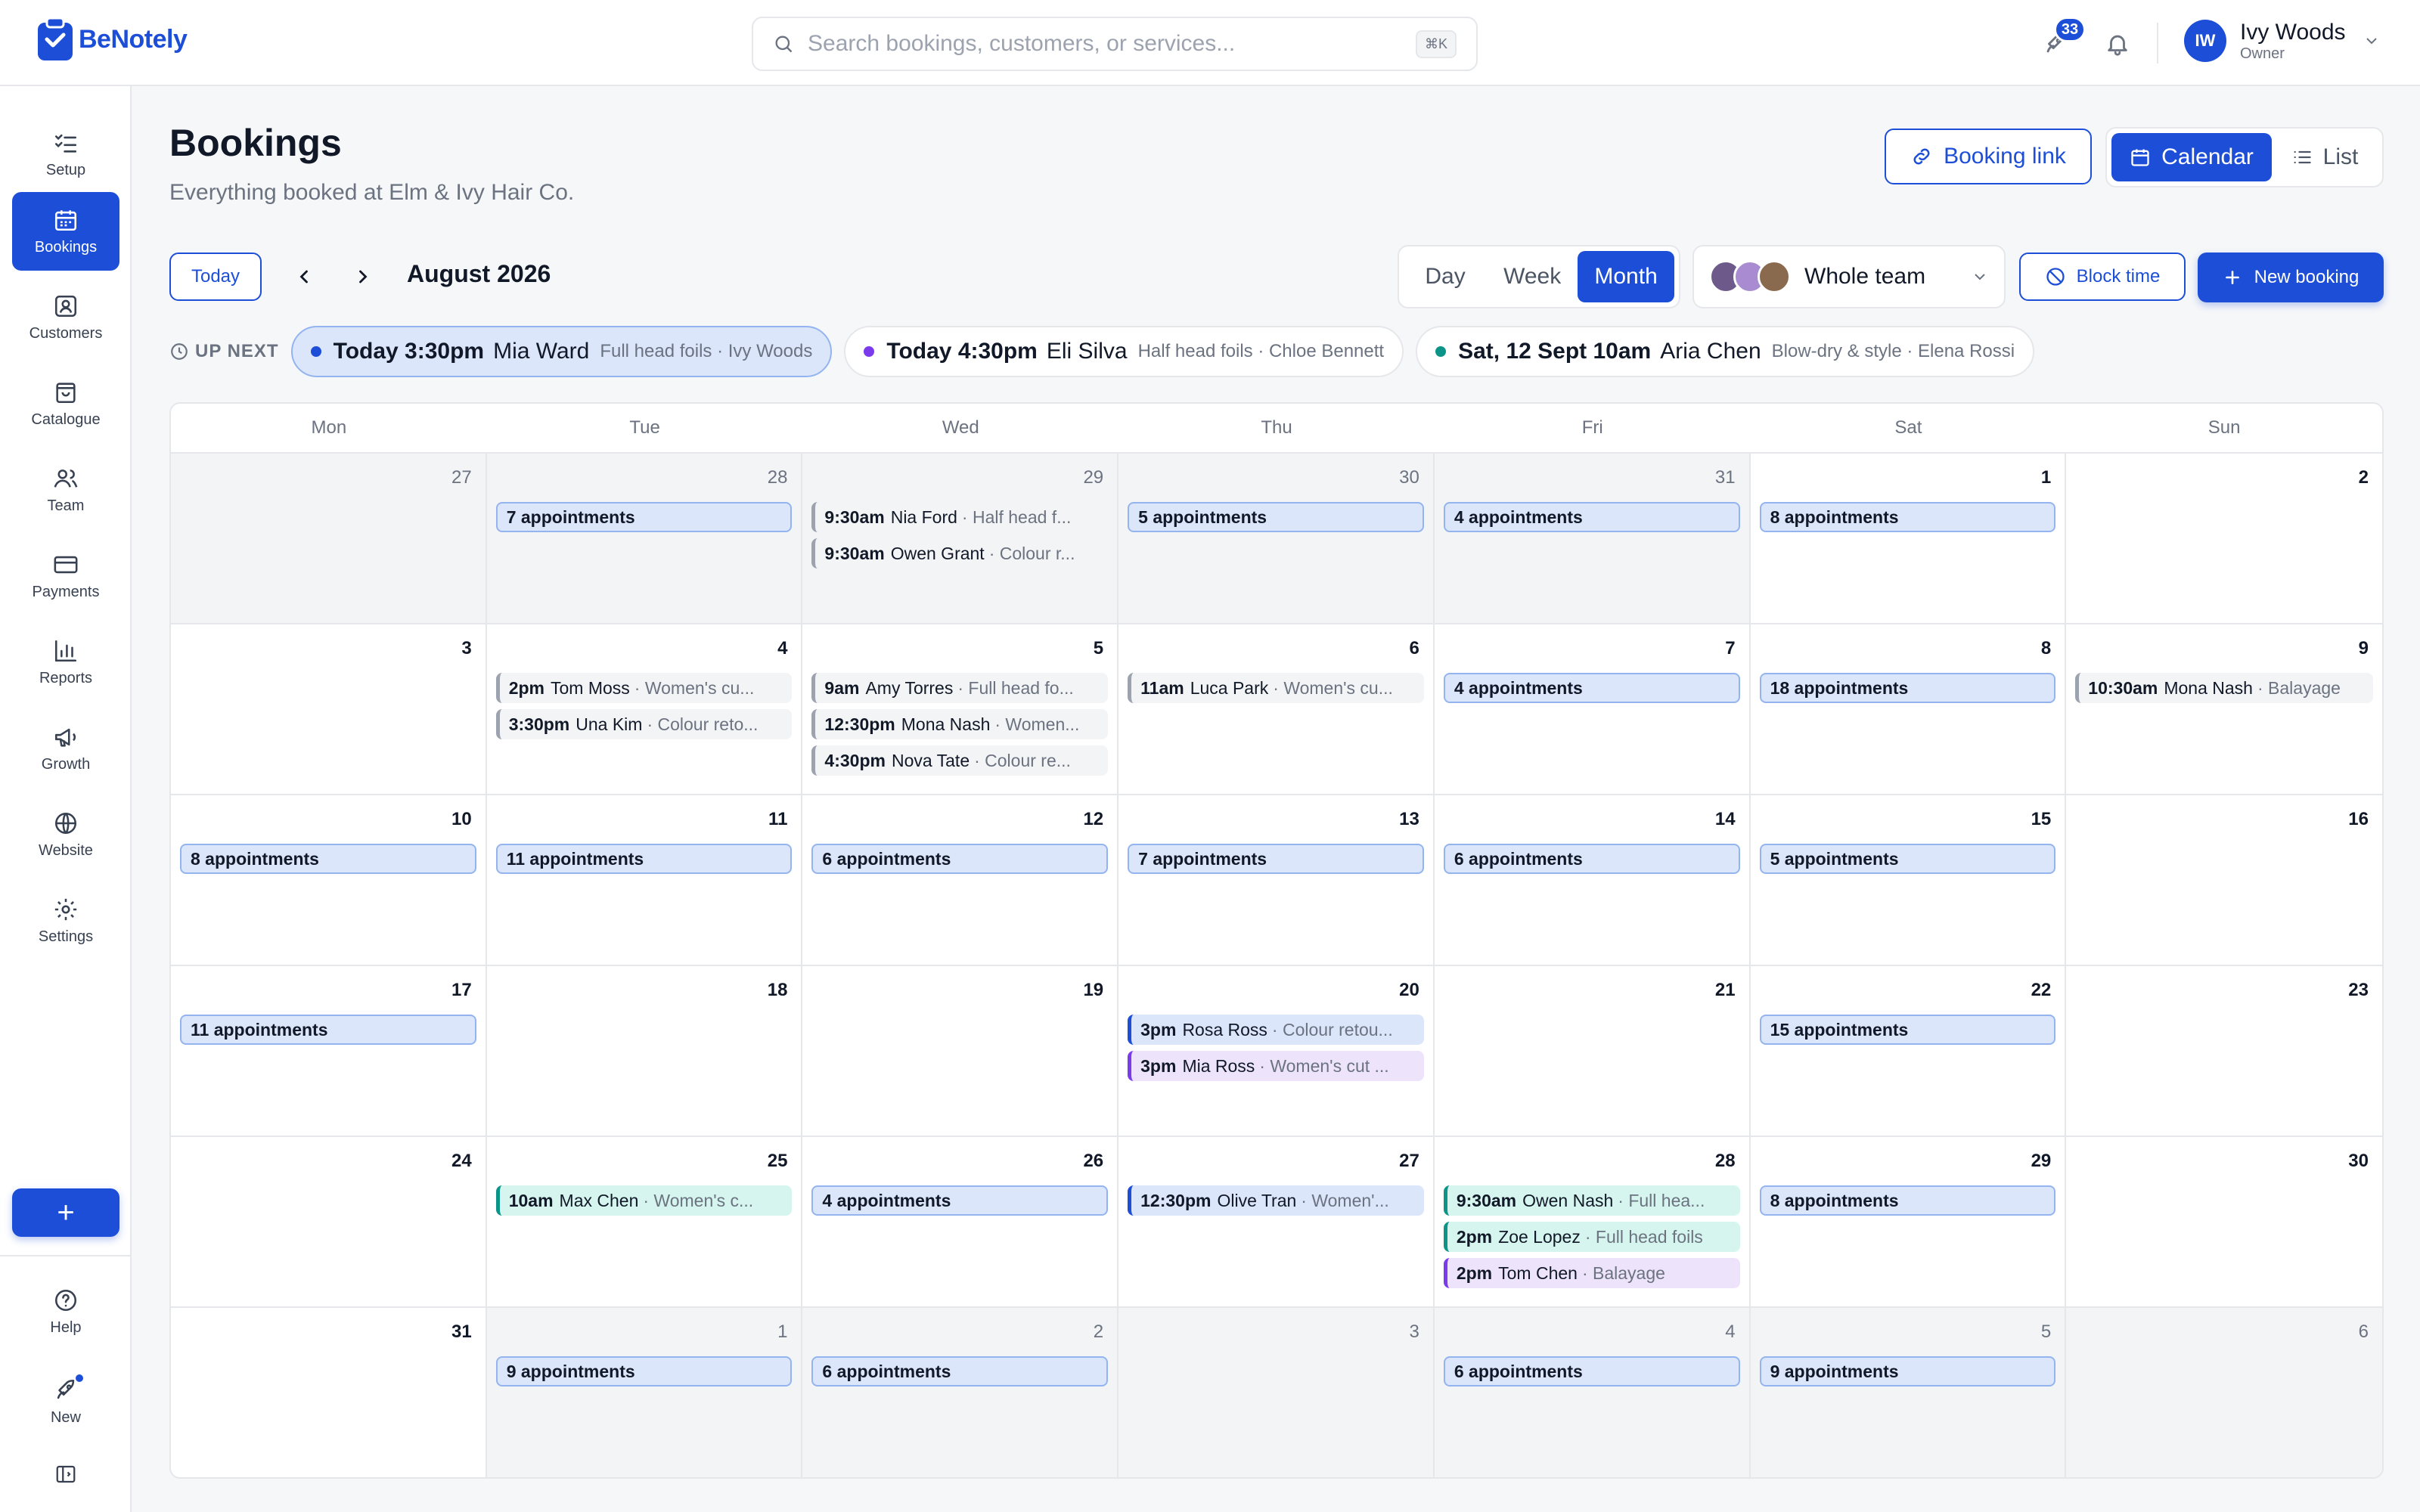  What do you see at coordinates (65, 1401) in the screenshot?
I see `sidebar-item-new: New` at bounding box center [65, 1401].